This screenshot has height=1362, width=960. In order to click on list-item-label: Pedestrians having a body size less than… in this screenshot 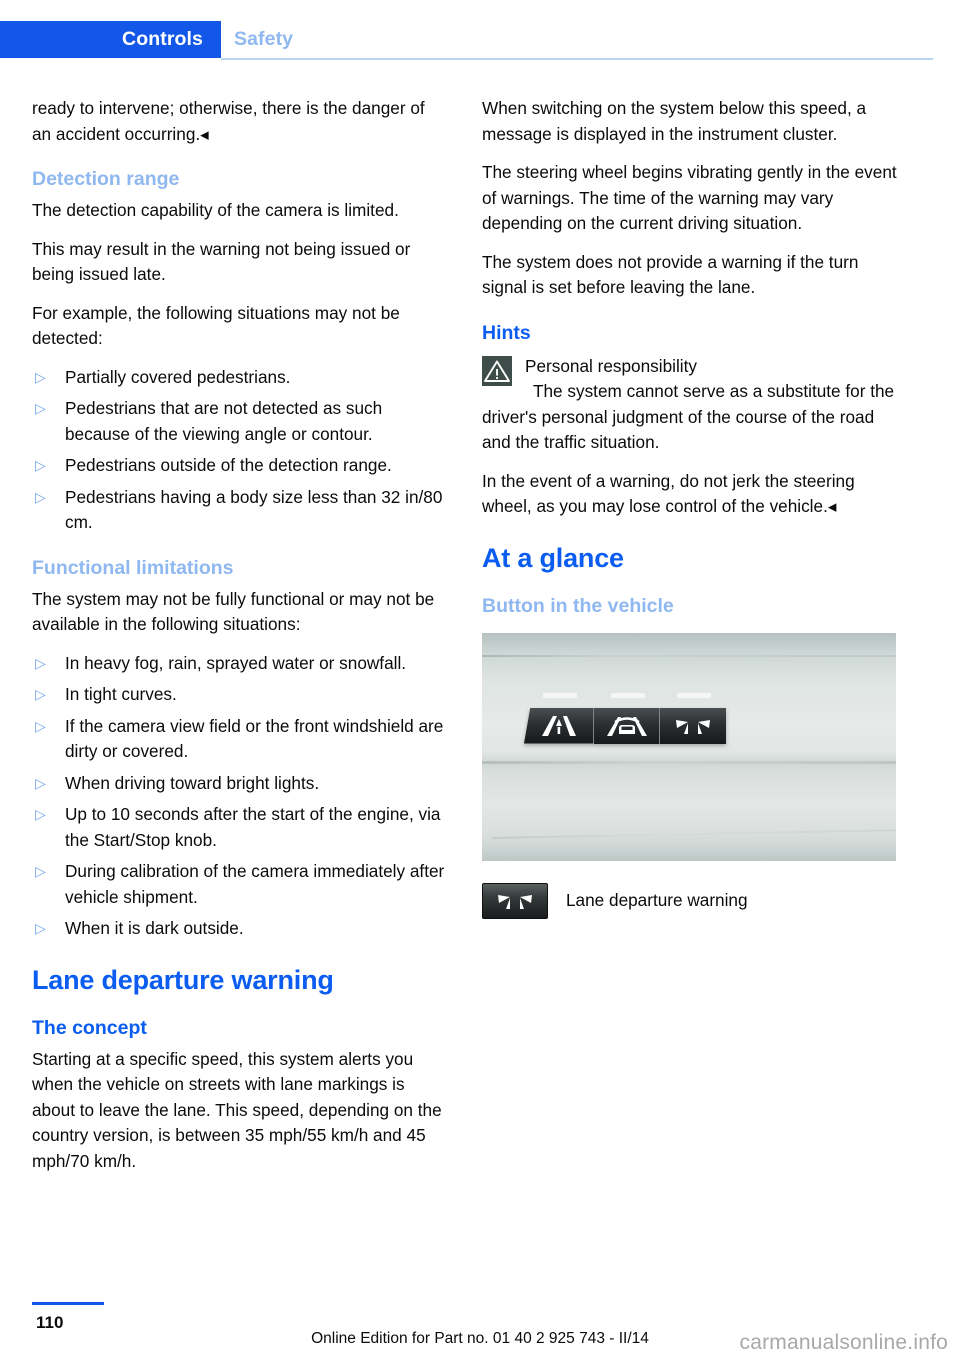, I will do `click(254, 509)`.